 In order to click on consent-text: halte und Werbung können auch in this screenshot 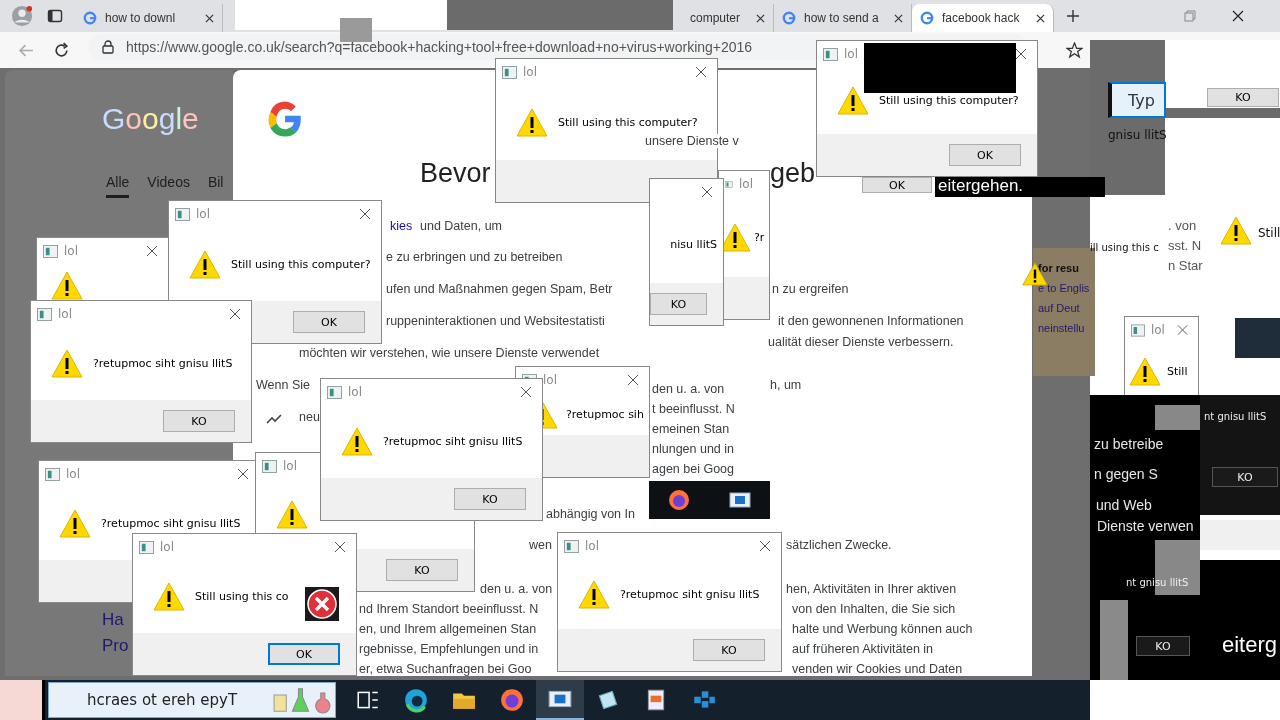, I will do `click(882, 629)`.